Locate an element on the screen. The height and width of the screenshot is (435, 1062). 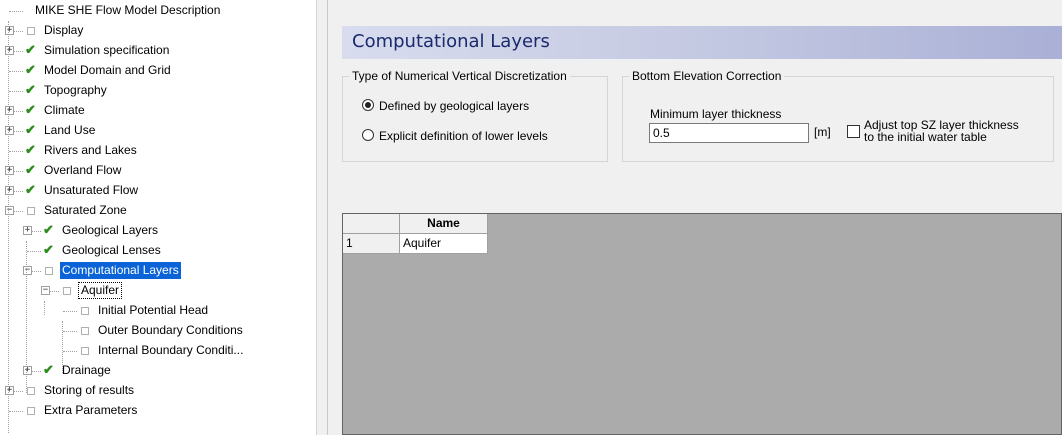
tree-item: MIKE SHE Flow Model Description is located at coordinates (158, 11).